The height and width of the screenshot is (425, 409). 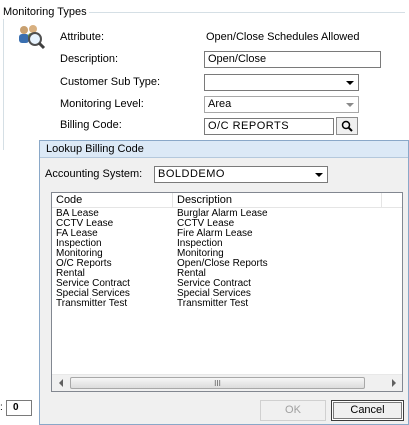 I want to click on side-field-prefix: :, so click(x=1, y=407).